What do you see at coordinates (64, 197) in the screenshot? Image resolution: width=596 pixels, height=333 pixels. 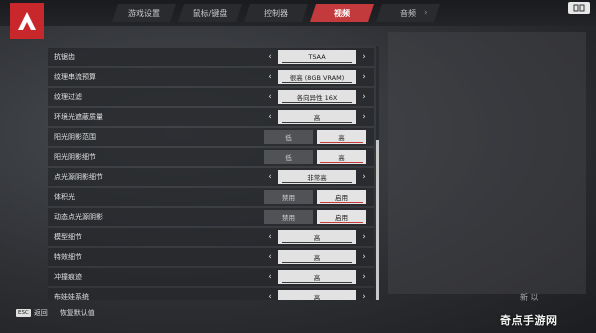 I see `setting-label: 体积光` at bounding box center [64, 197].